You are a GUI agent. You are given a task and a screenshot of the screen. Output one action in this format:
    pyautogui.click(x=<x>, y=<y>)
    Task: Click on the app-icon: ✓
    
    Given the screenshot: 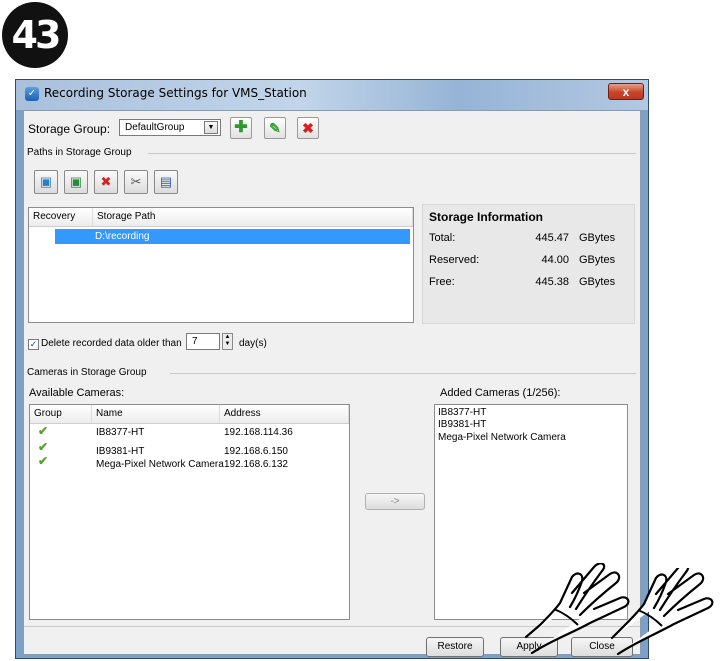 What is the action you would take?
    pyautogui.click(x=32, y=94)
    